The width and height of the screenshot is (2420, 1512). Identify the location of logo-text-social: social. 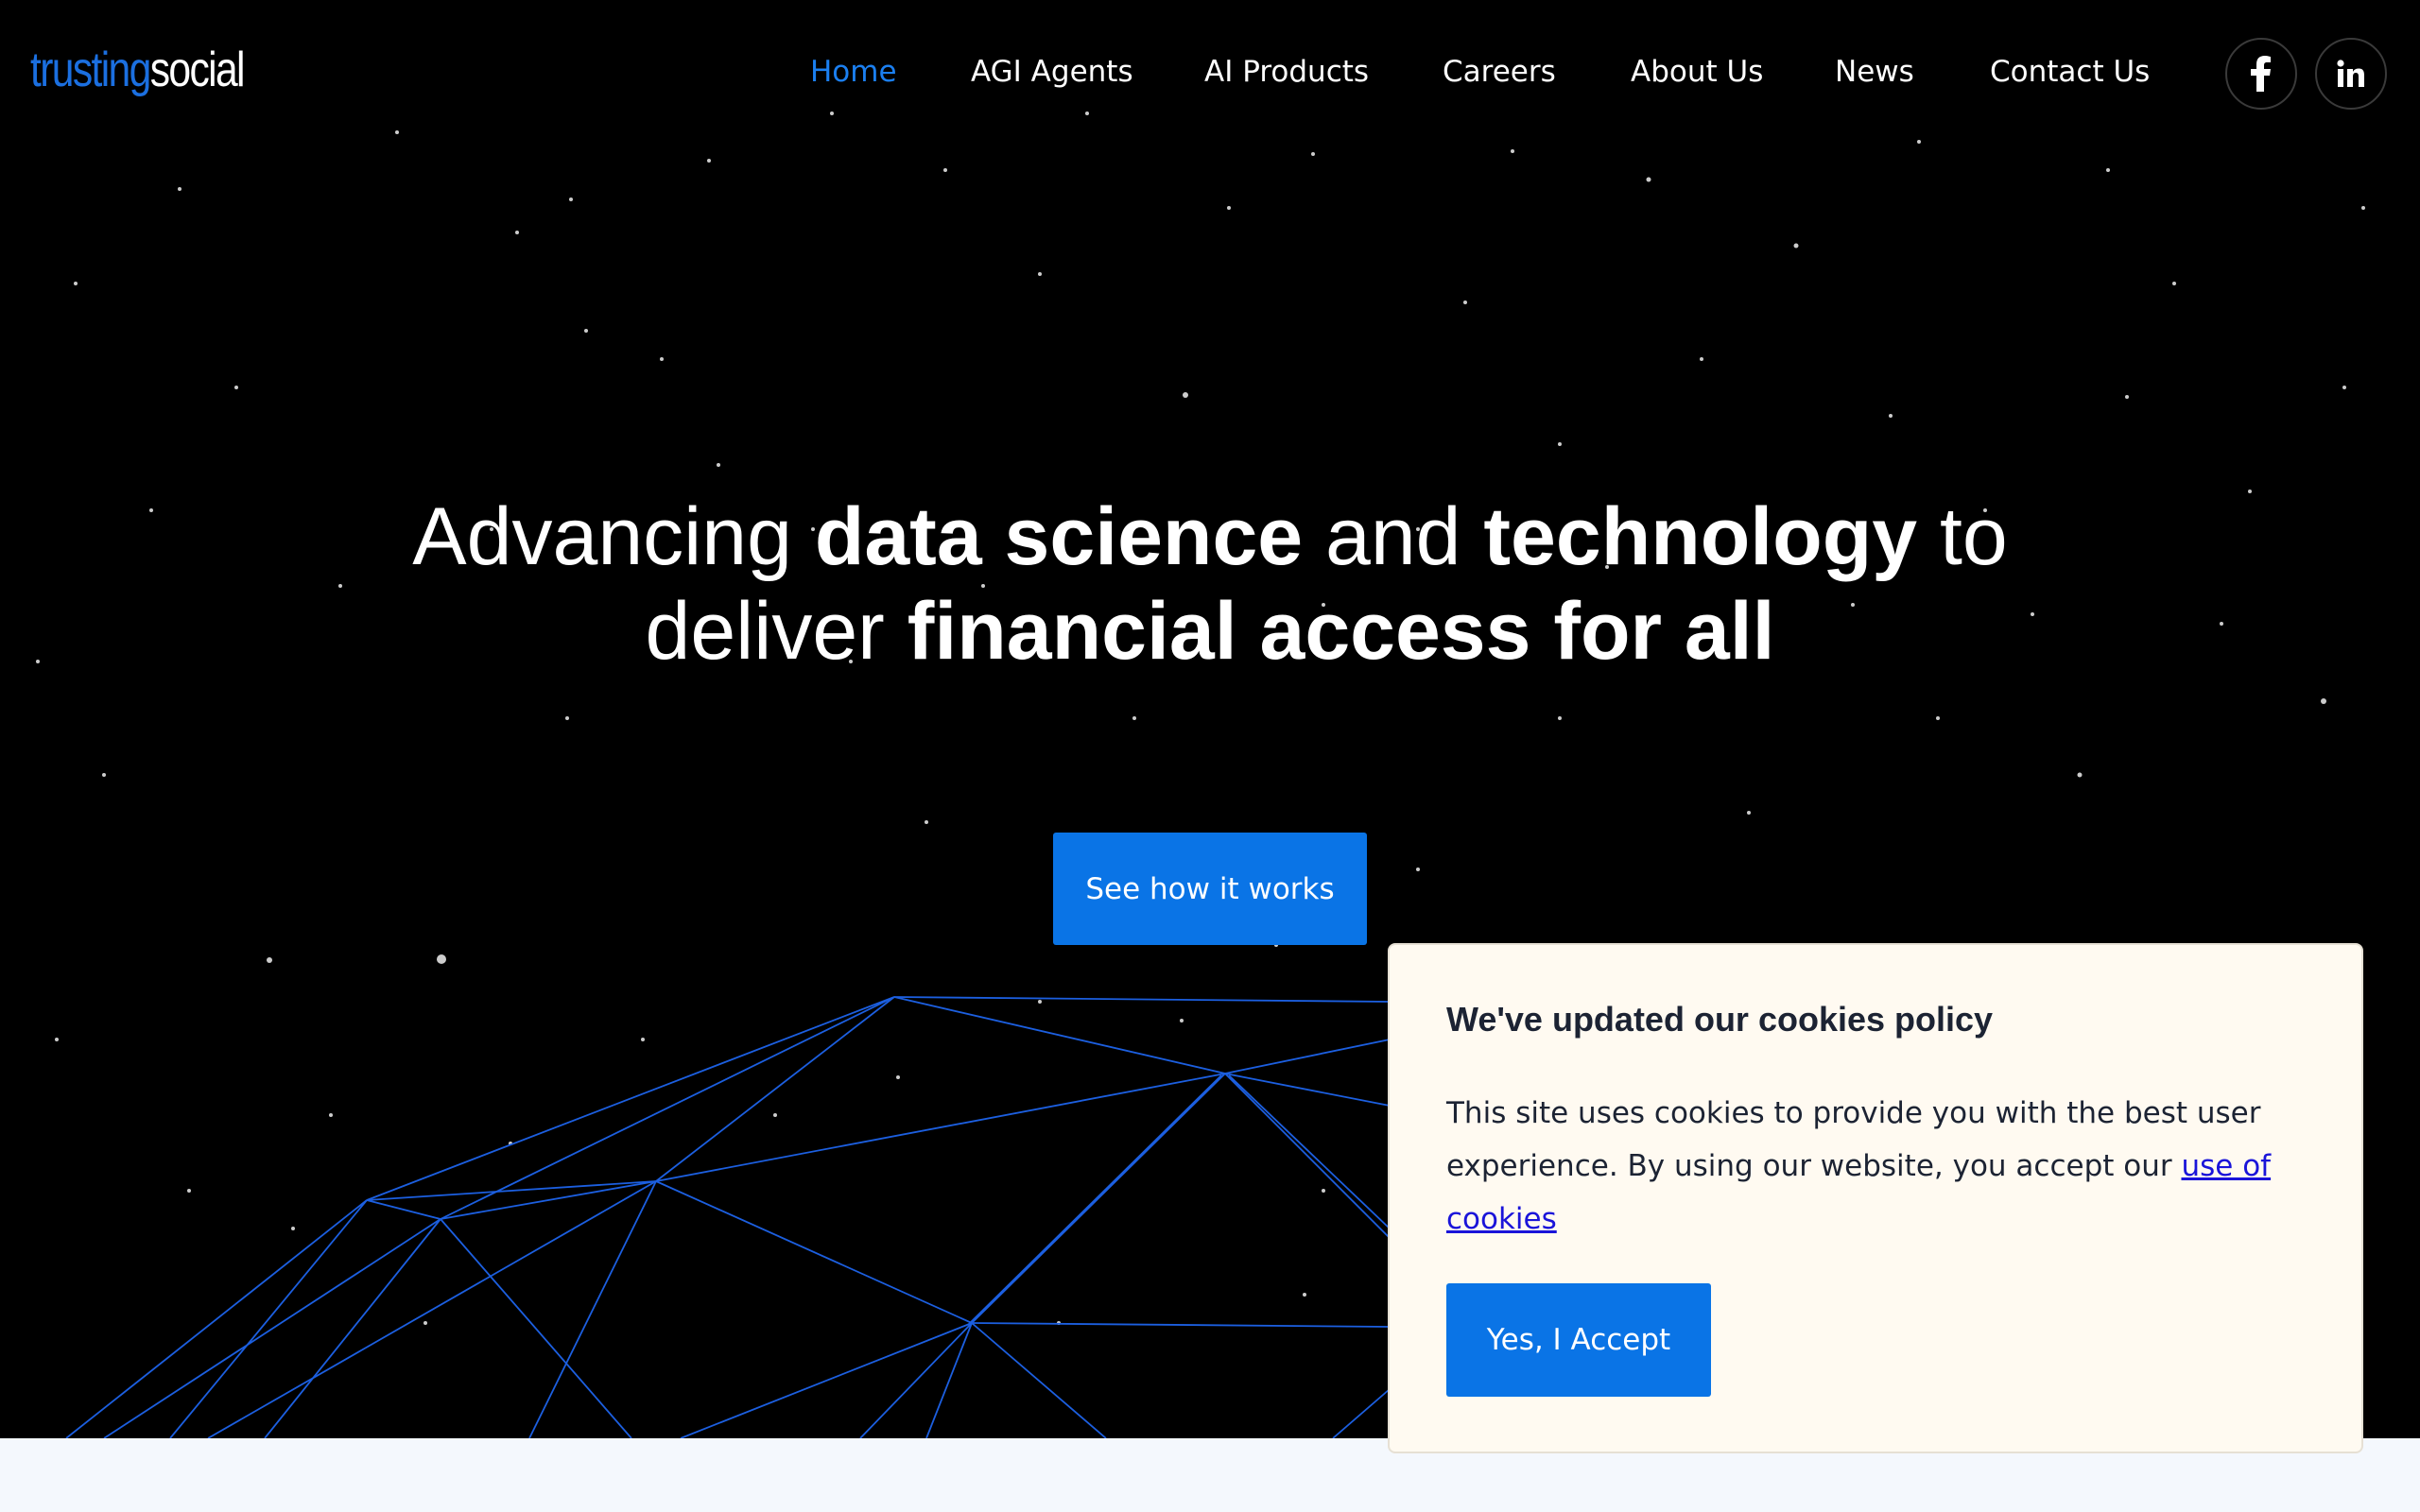
(197, 70).